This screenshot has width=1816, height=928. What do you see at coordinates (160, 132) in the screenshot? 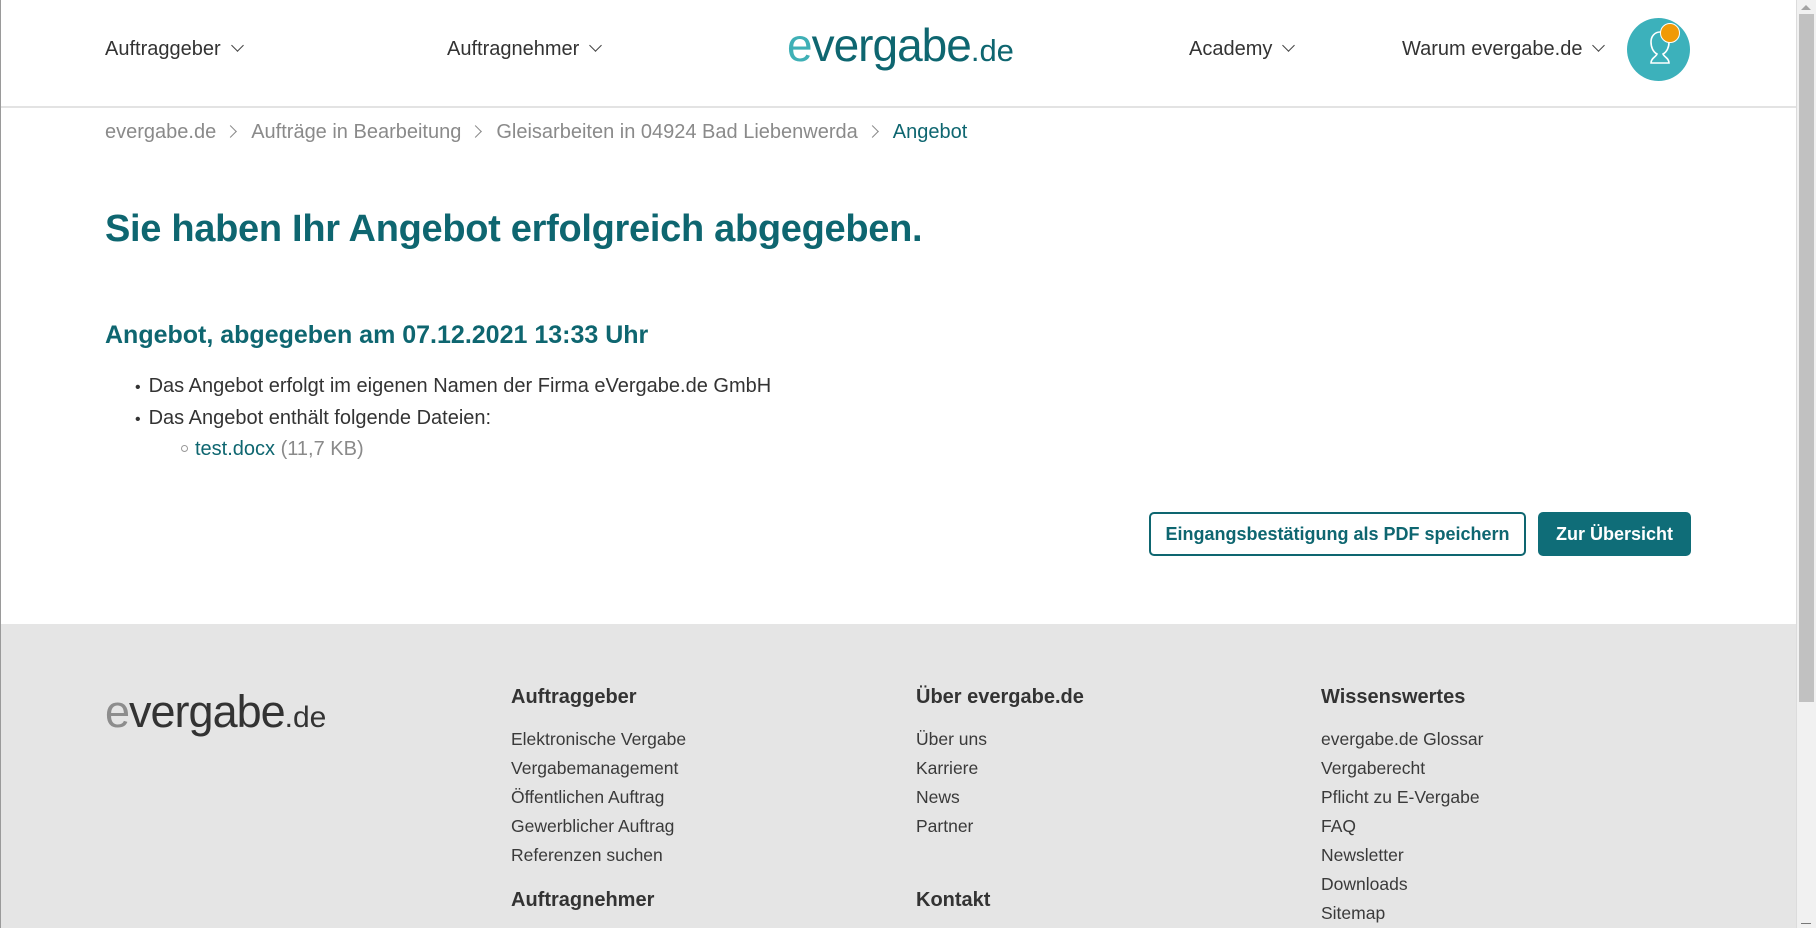
I see `breadcrumb-home: evergabe.de` at bounding box center [160, 132].